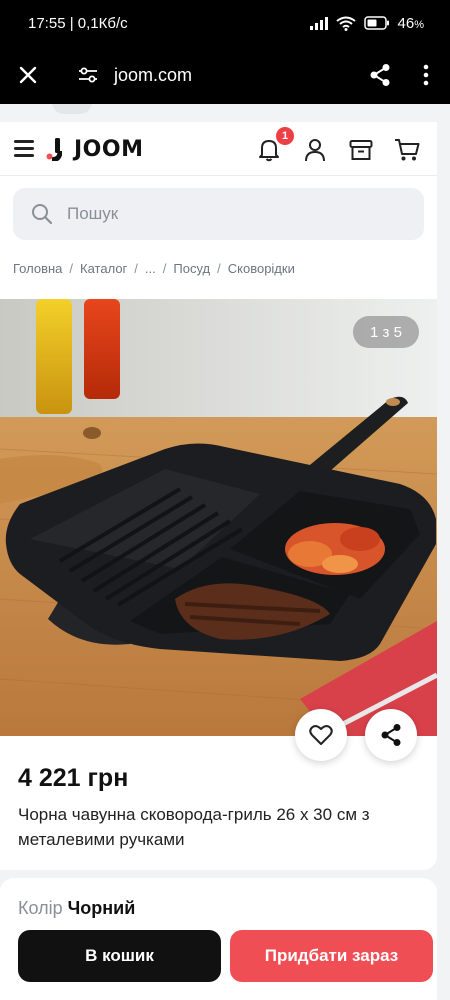 The width and height of the screenshot is (450, 1000). I want to click on cart-icon, so click(407, 150).